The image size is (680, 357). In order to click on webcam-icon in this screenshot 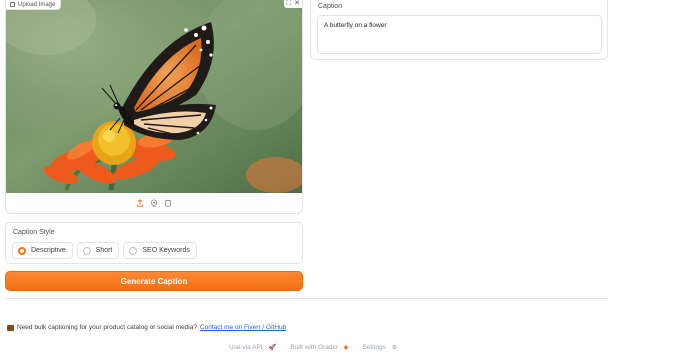, I will do `click(154, 203)`.